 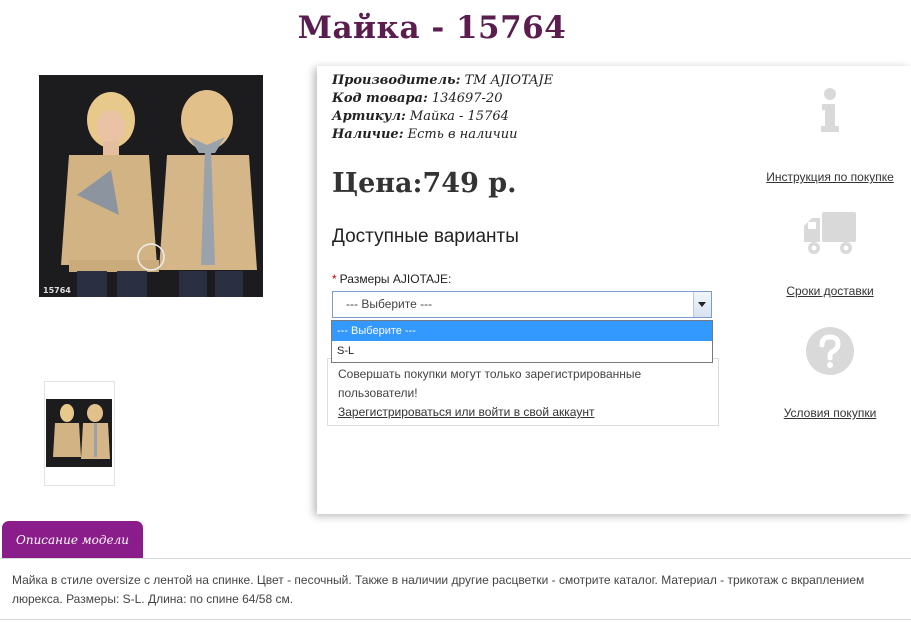 I want to click on image-code: 15764, so click(x=57, y=290).